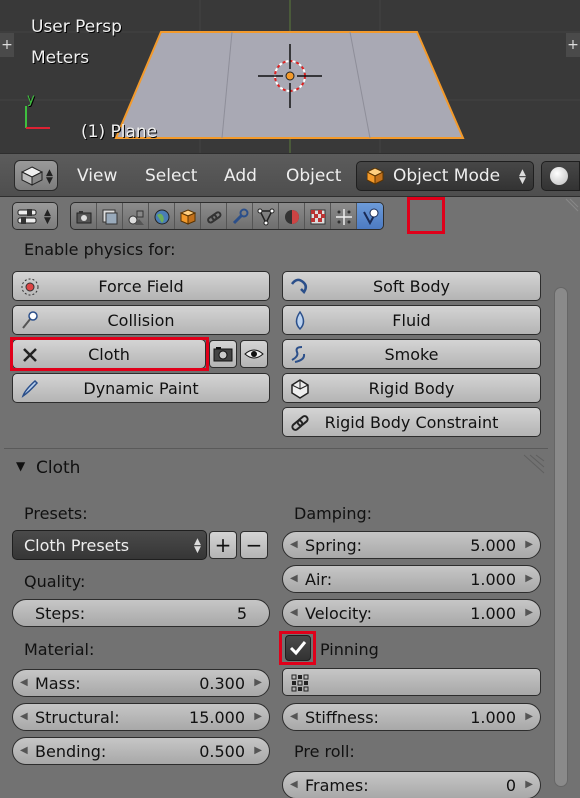 The width and height of the screenshot is (580, 798). Describe the element at coordinates (313, 176) in the screenshot. I see `object-menu: Object` at that location.